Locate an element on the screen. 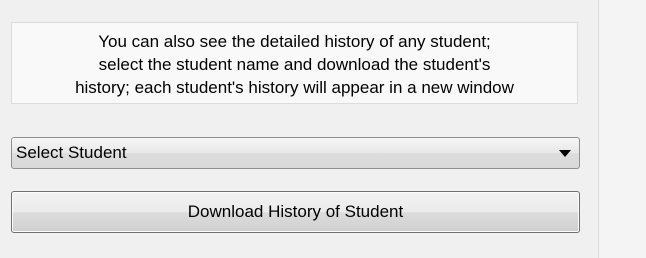 This screenshot has height=258, width=646. chevron-down-icon is located at coordinates (565, 153).